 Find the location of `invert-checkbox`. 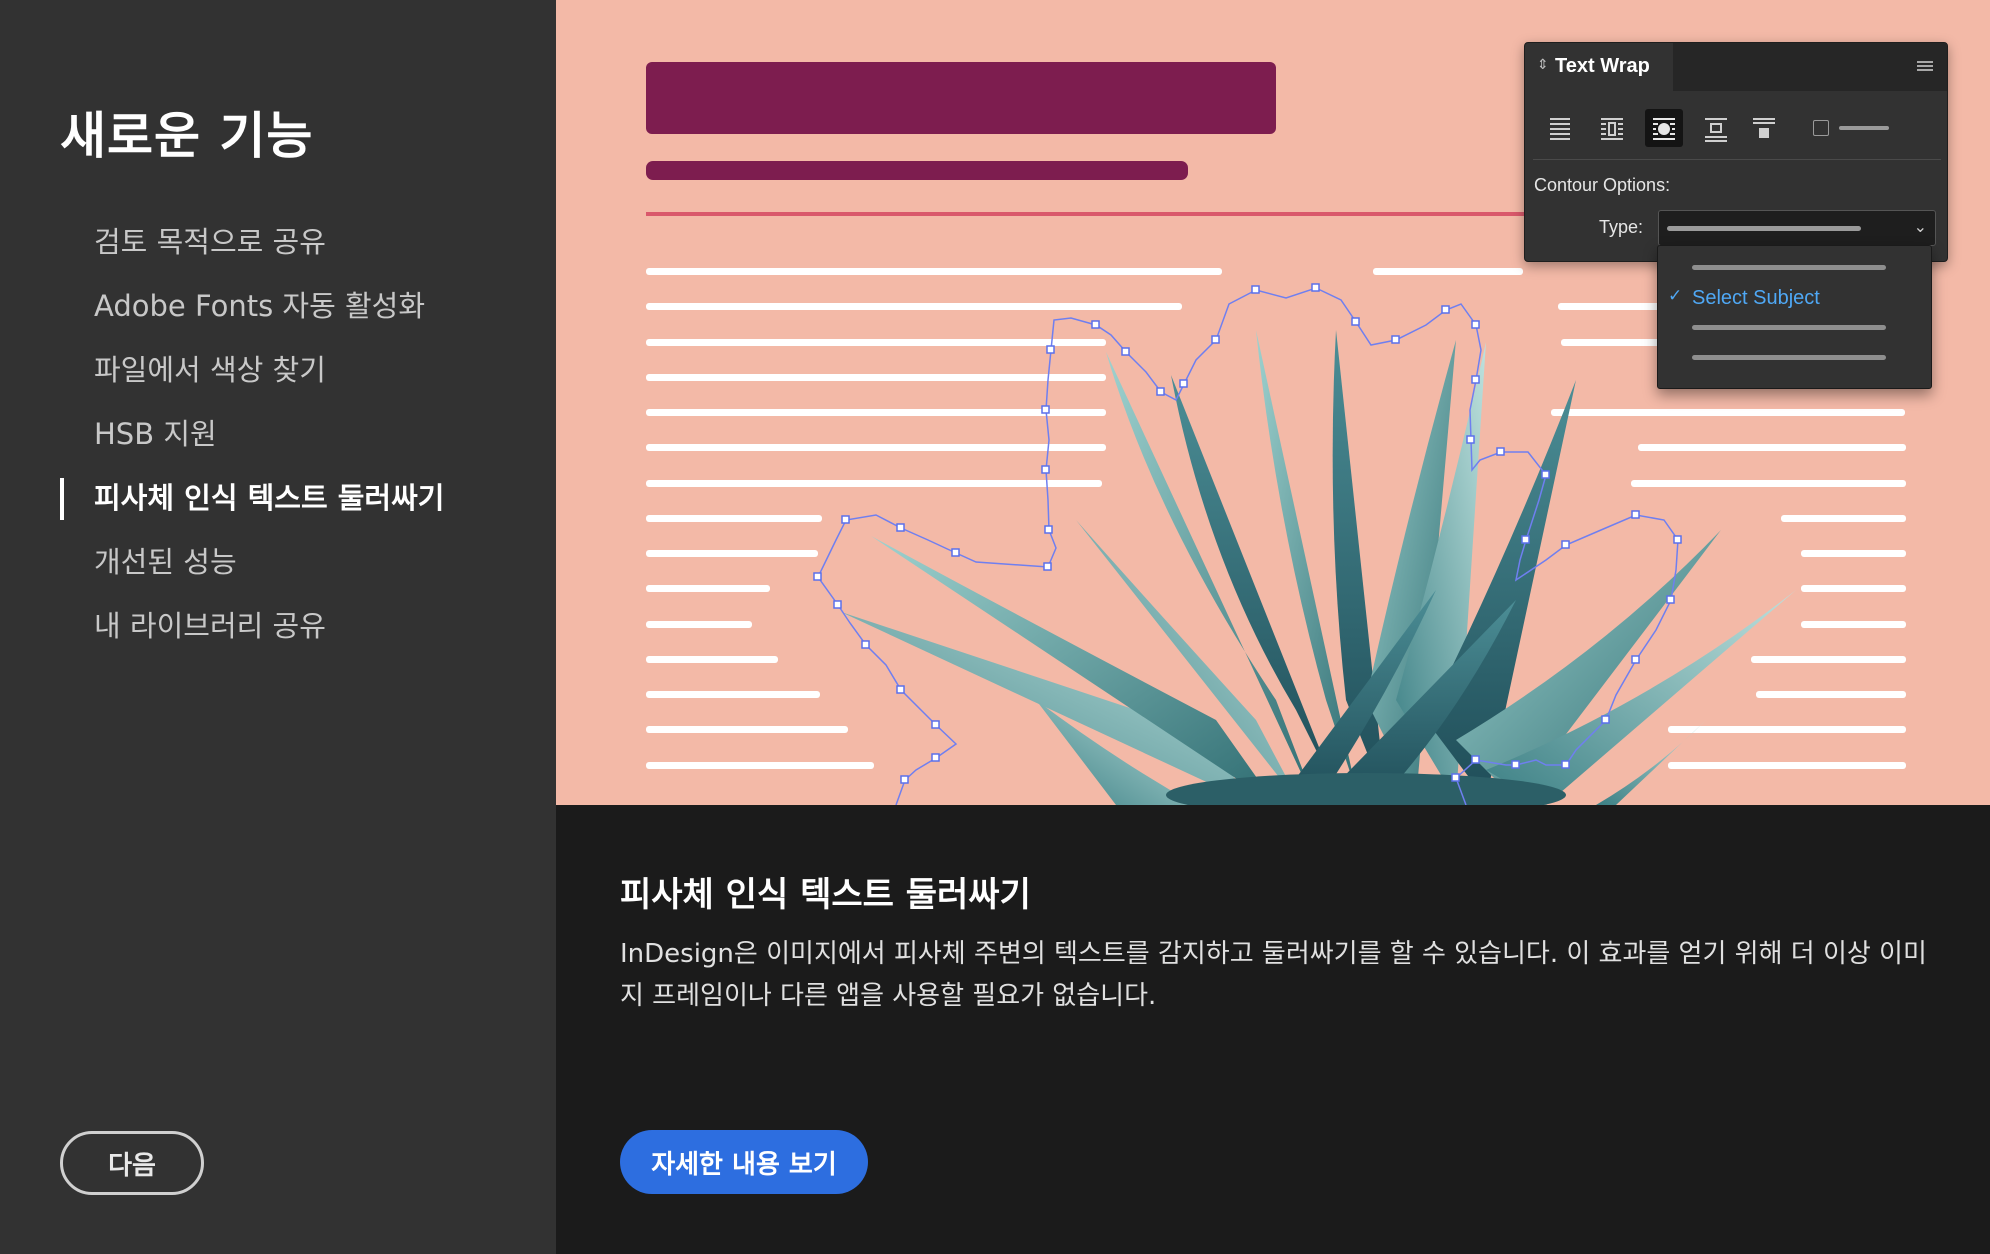

invert-checkbox is located at coordinates (1821, 128).